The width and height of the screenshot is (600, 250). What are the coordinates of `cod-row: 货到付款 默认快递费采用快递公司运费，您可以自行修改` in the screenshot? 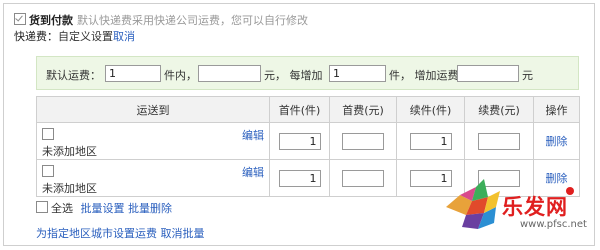 It's located at (161, 20).